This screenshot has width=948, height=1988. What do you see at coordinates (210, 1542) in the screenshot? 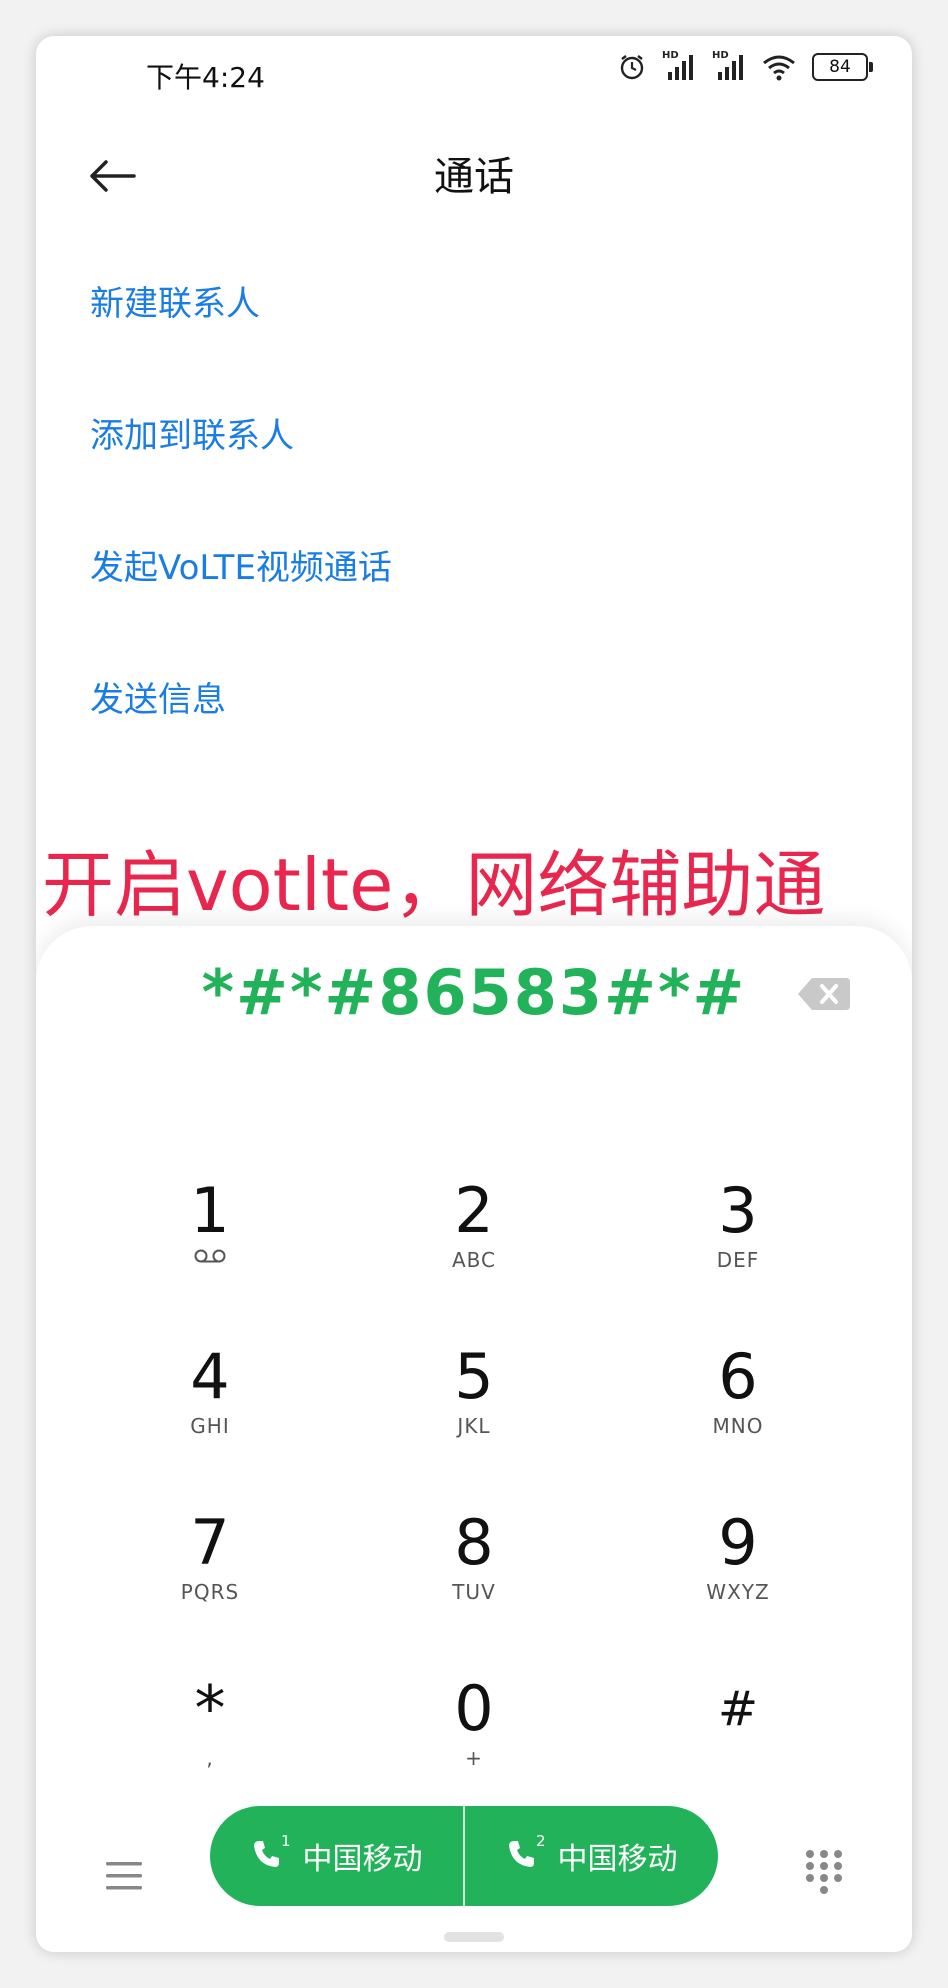
I see `key-digit: 7` at bounding box center [210, 1542].